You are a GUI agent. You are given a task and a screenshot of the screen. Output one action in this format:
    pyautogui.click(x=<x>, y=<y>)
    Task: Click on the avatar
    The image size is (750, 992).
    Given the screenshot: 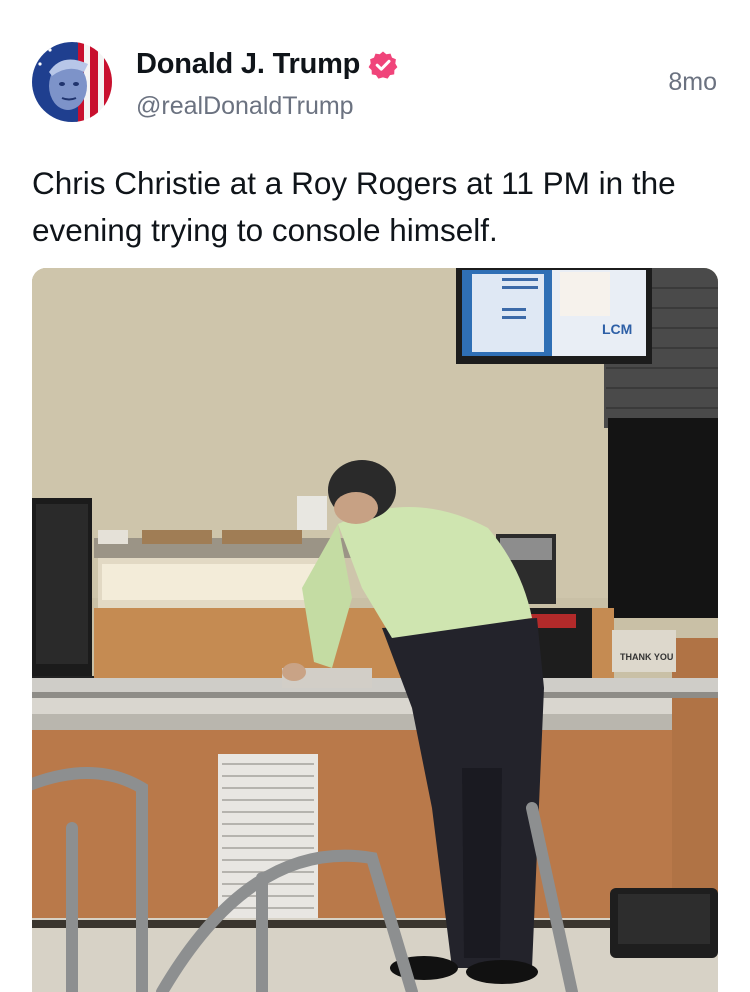 What is the action you would take?
    pyautogui.click(x=72, y=82)
    